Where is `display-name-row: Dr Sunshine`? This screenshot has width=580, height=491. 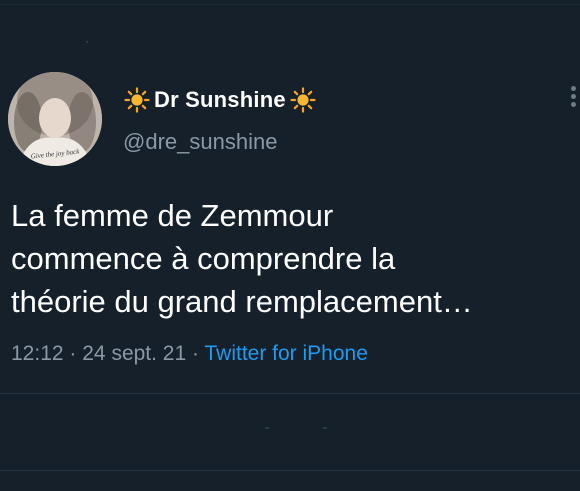
display-name-row: Dr Sunshine is located at coordinates (220, 100).